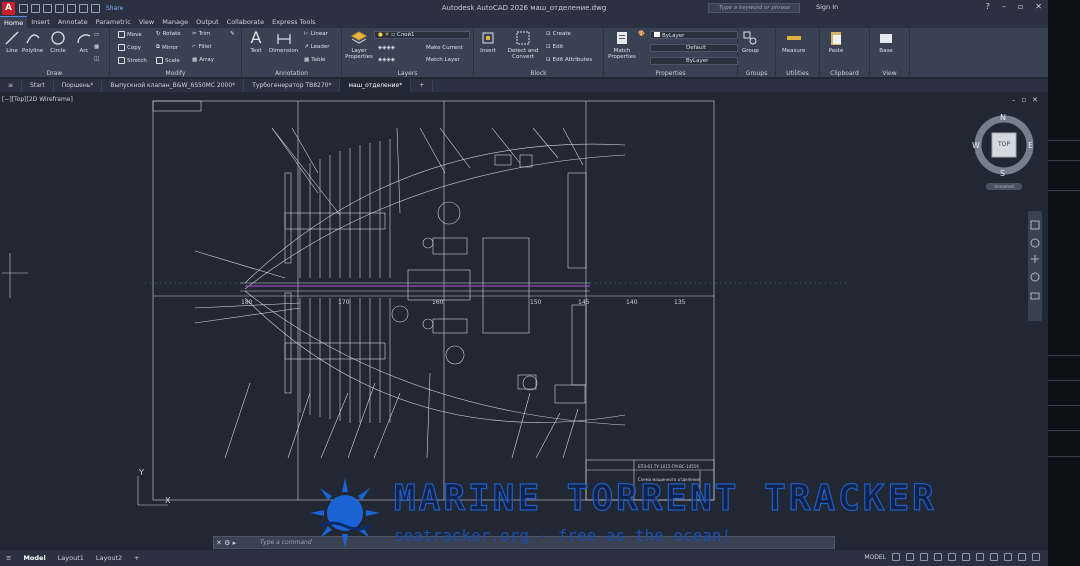 The width and height of the screenshot is (1080, 566). I want to click on scale-button: Scale, so click(168, 60).